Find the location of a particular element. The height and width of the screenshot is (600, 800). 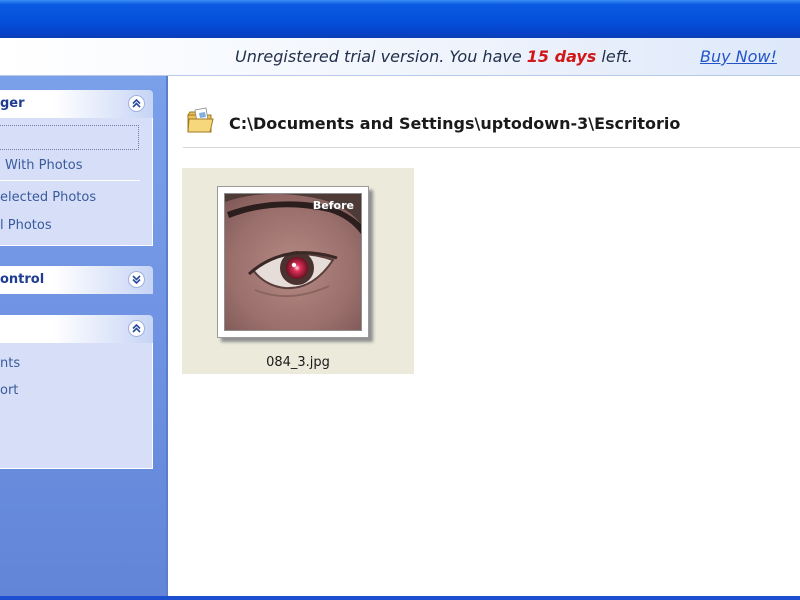

trial-days-remaining: 15 days is located at coordinates (561, 56).